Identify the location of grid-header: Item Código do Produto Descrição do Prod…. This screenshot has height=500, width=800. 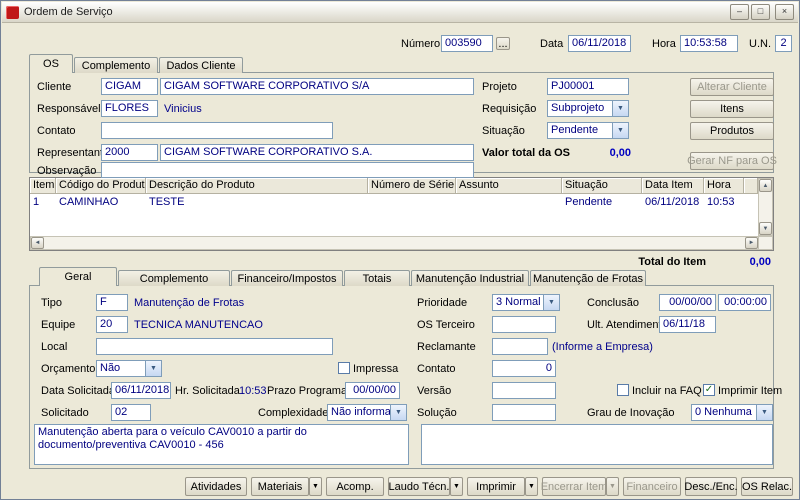
(394, 186).